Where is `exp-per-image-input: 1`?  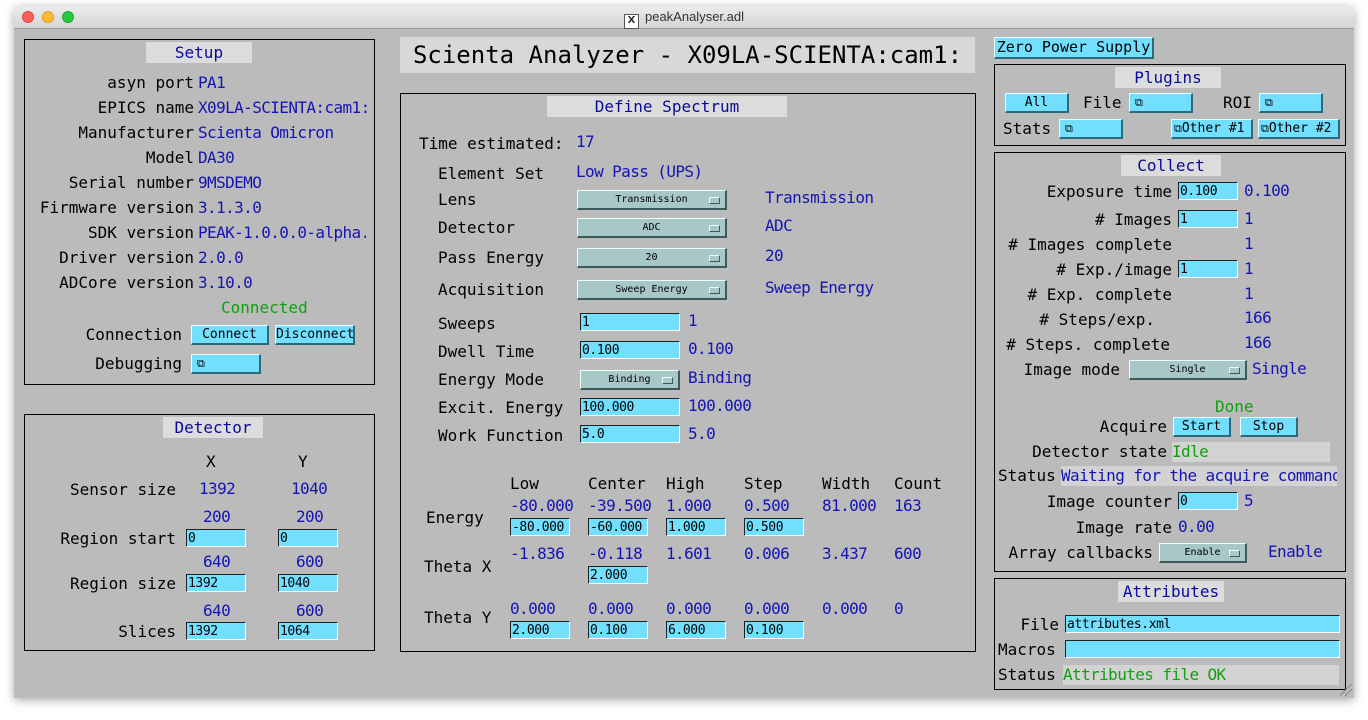
exp-per-image-input: 1 is located at coordinates (1208, 269).